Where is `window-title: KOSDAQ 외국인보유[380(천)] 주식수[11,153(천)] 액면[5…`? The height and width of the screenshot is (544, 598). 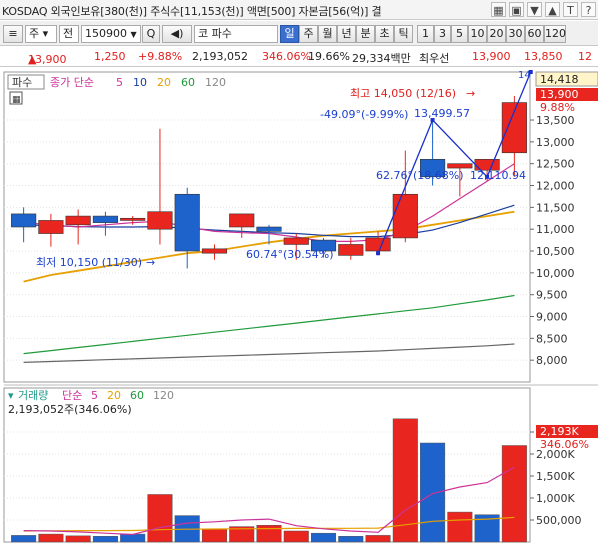 window-title: KOSDAQ 외국인보유[380(천)] 주식수[11,153(천)] 액면[5… is located at coordinates (192, 11).